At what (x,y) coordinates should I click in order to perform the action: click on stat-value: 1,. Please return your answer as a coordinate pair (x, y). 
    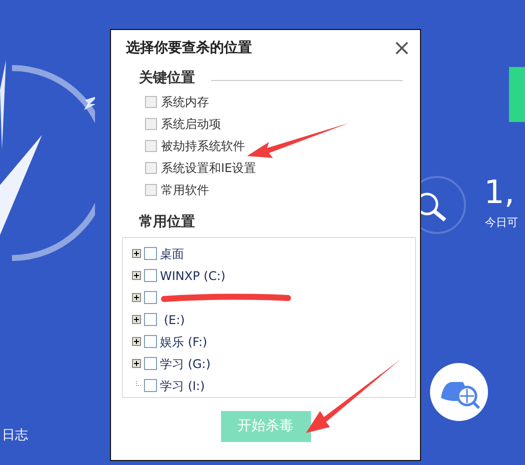
    Looking at the image, I should click on (499, 192).